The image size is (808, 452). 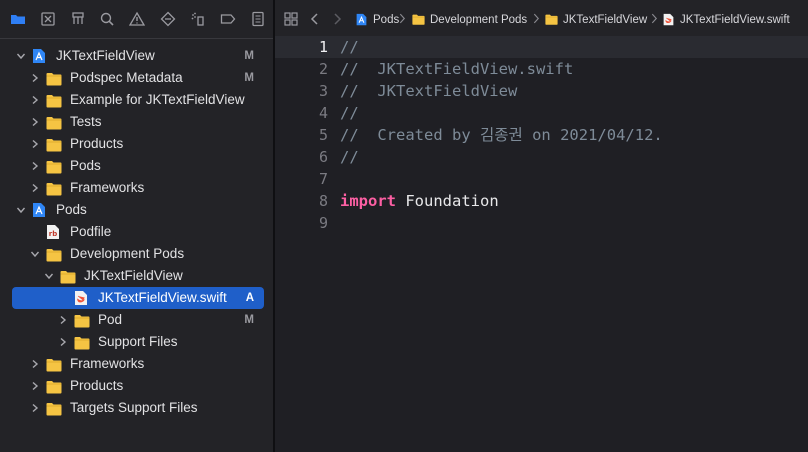 What do you see at coordinates (91, 231) in the screenshot?
I see `tree-row-label: Podfile` at bounding box center [91, 231].